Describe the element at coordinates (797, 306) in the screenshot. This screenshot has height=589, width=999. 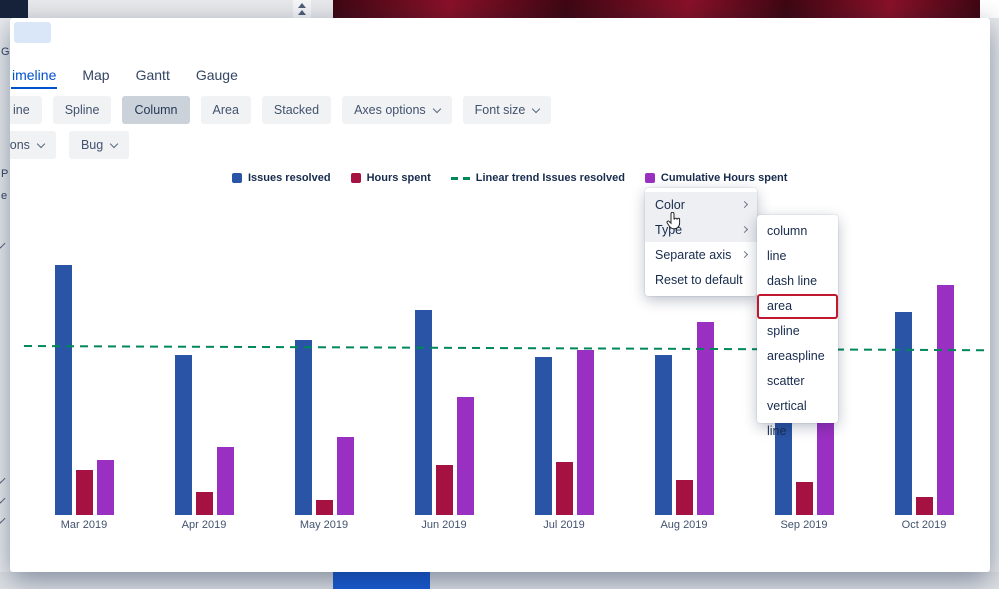
I see `submenu-item-area: area` at that location.